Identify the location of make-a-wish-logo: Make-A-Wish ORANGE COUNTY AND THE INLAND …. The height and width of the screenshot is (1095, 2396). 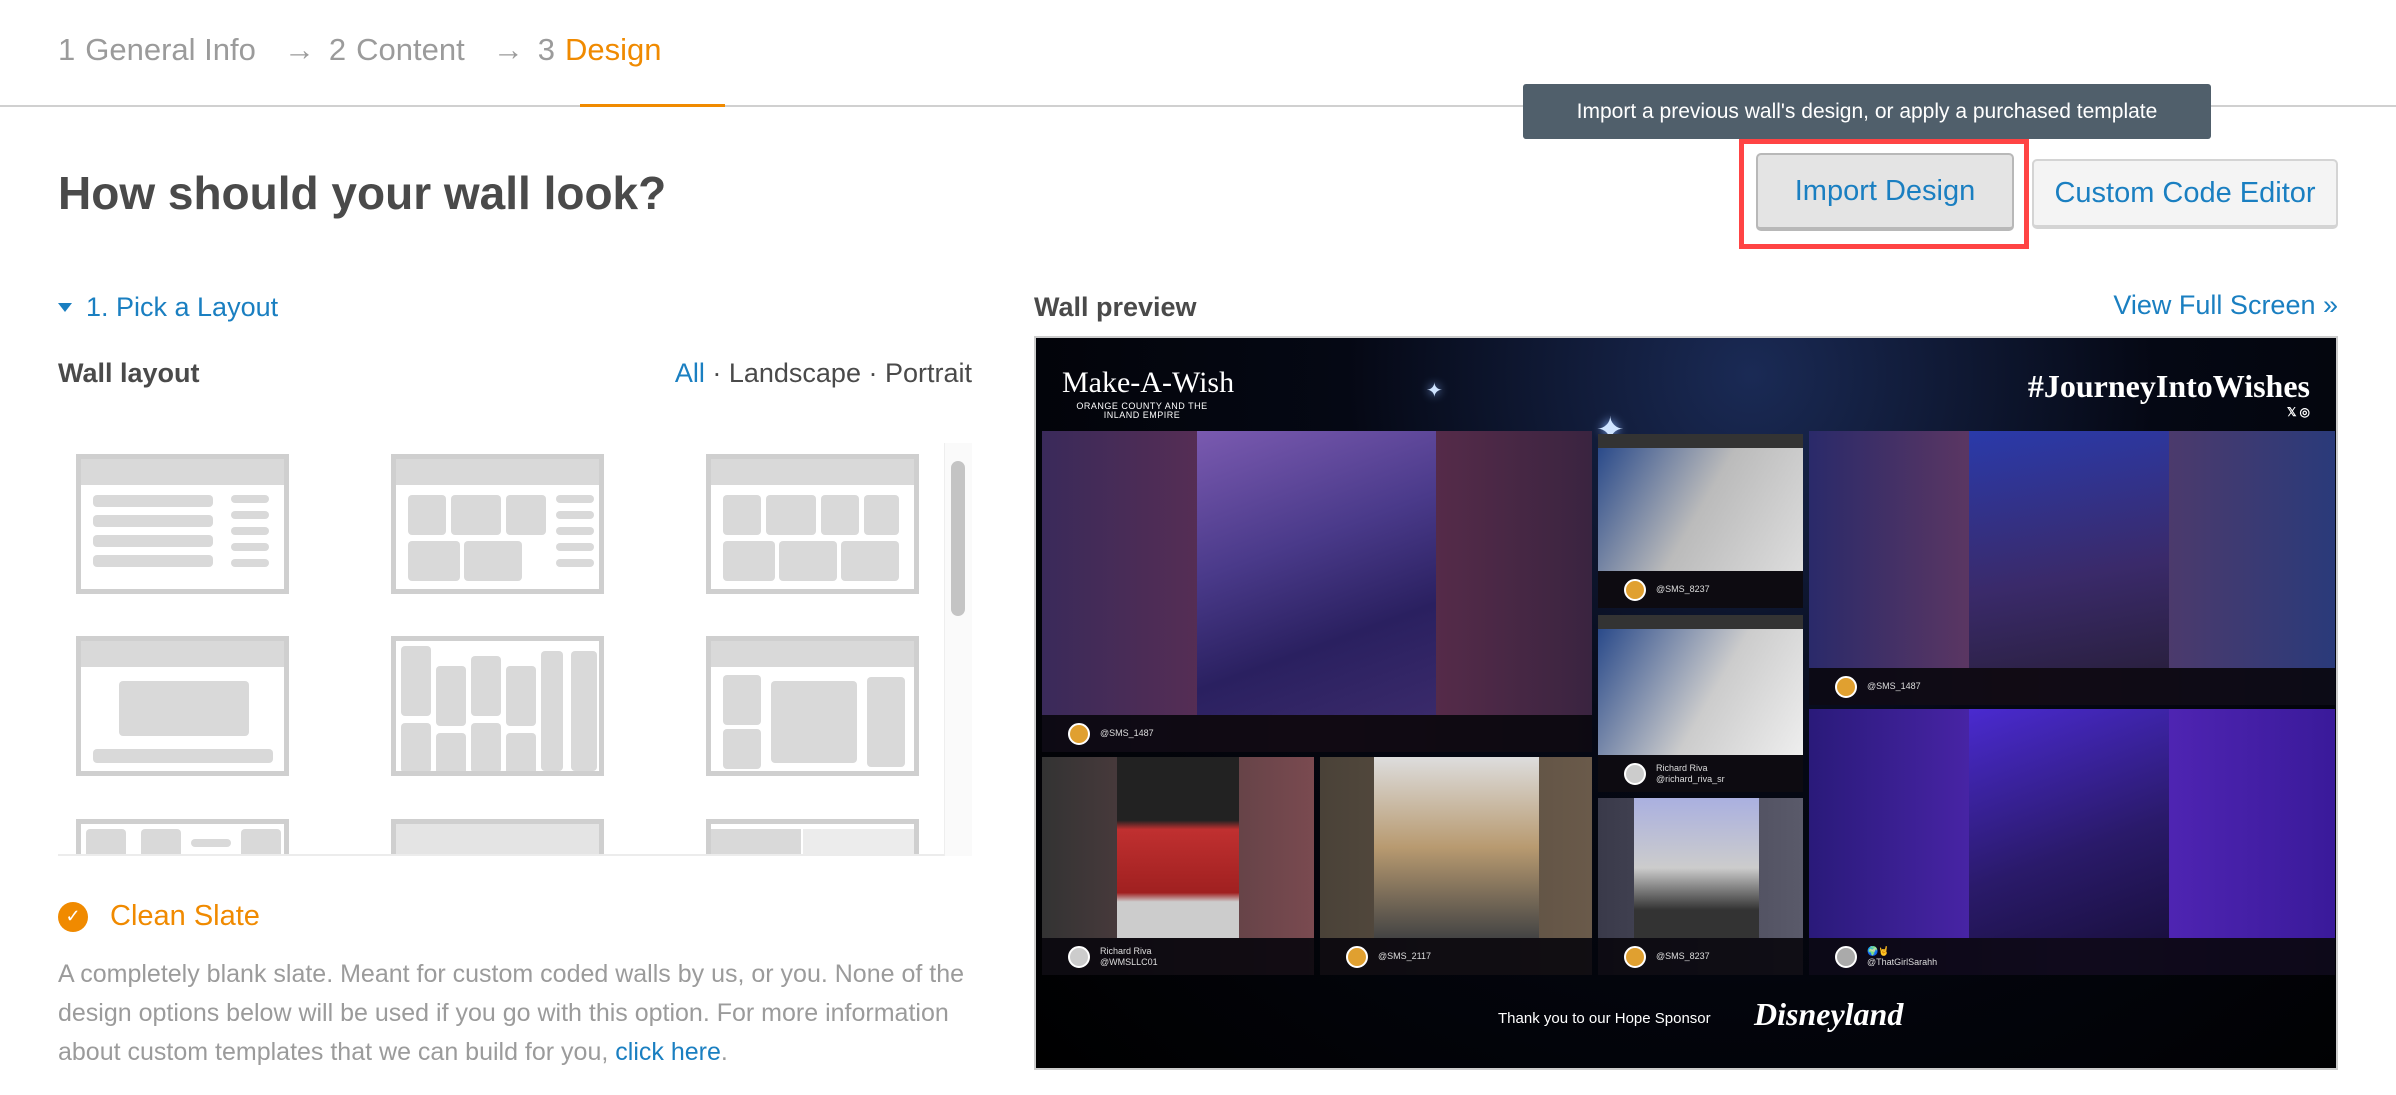
(1148, 393).